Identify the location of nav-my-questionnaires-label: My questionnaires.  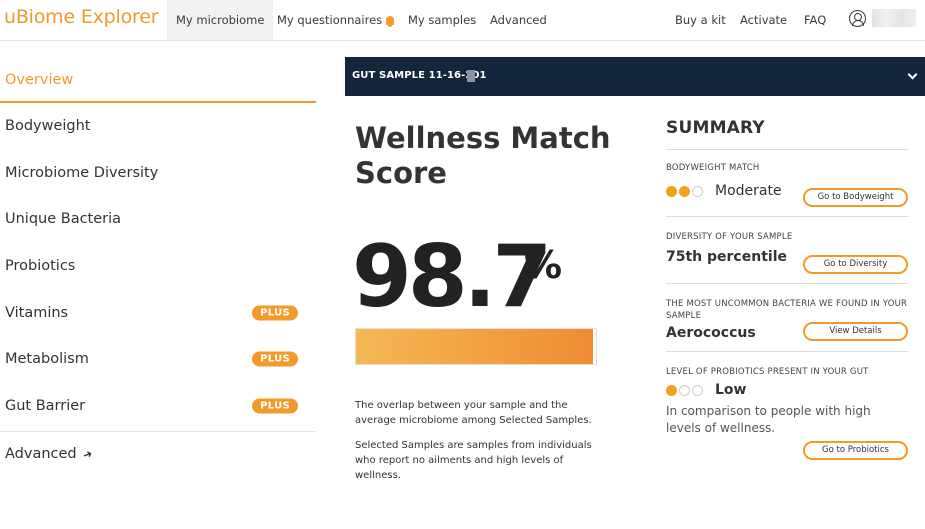
(330, 20).